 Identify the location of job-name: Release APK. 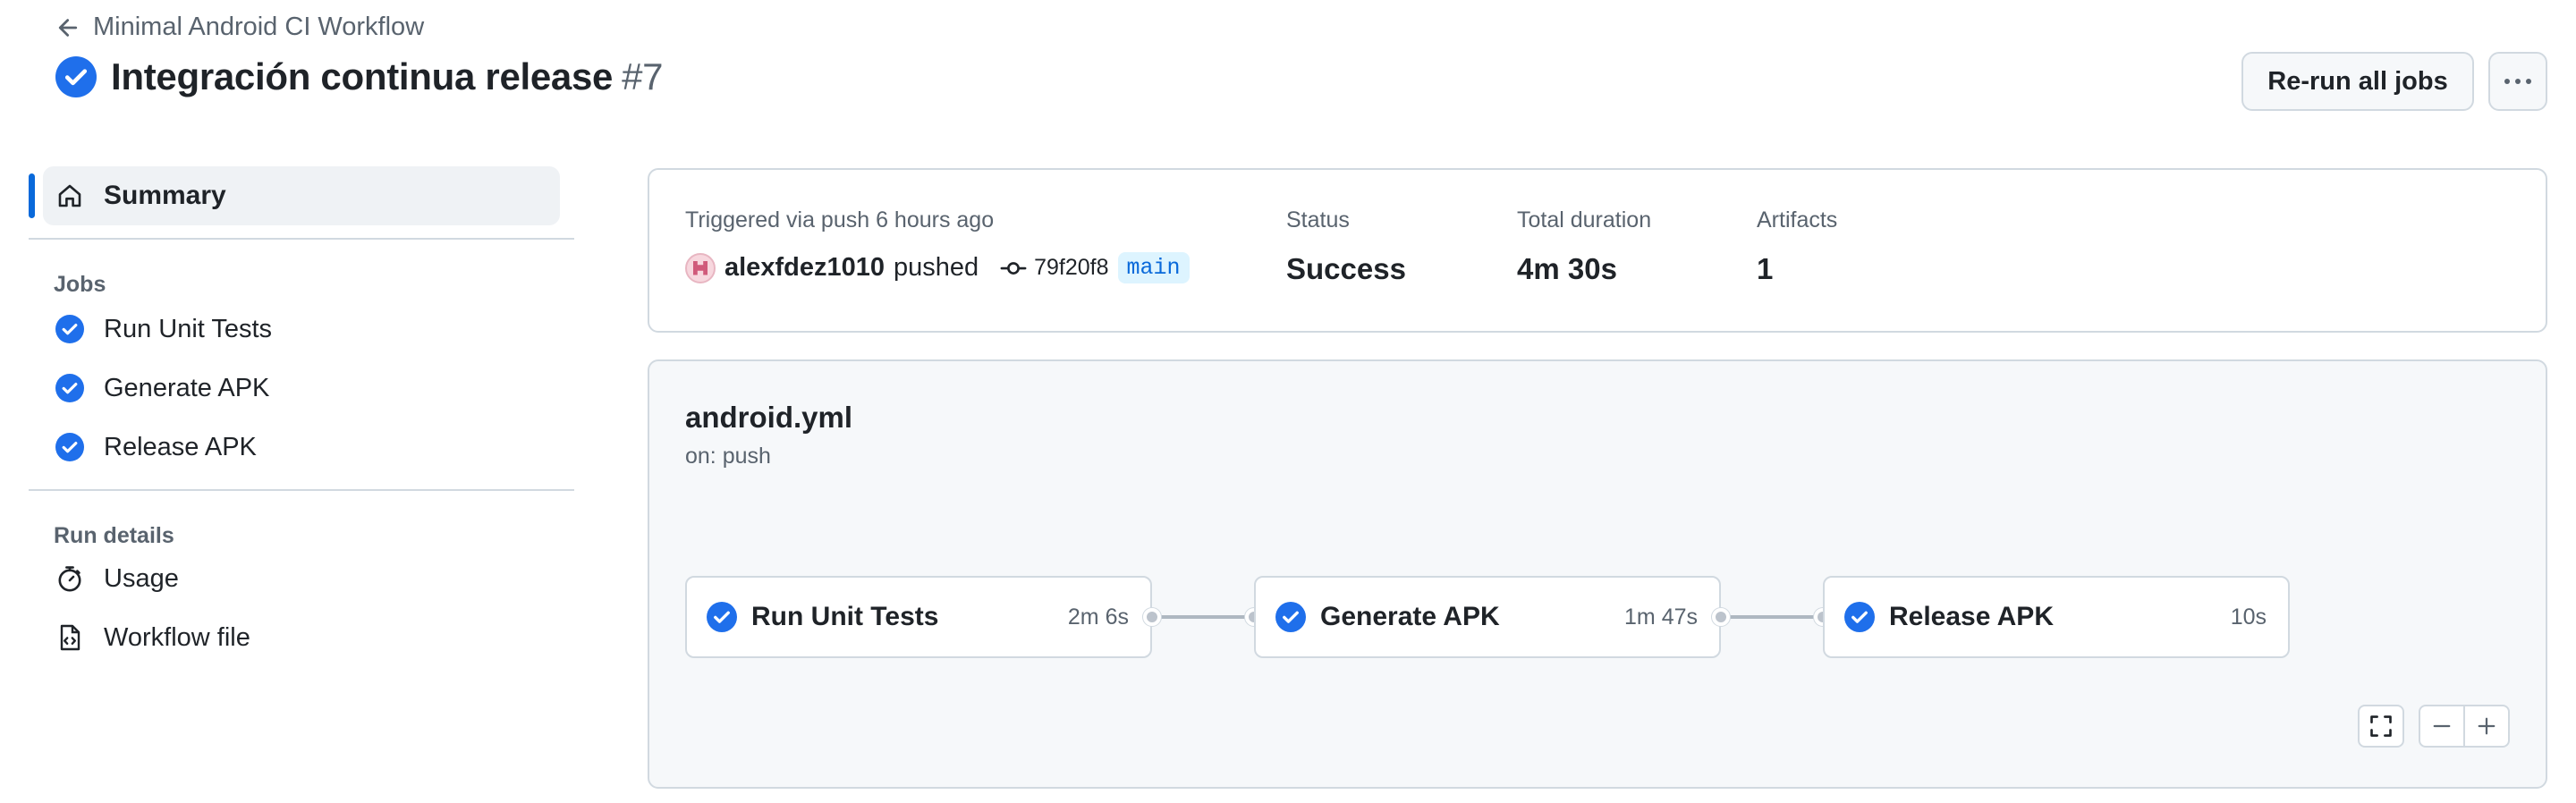
(1971, 616).